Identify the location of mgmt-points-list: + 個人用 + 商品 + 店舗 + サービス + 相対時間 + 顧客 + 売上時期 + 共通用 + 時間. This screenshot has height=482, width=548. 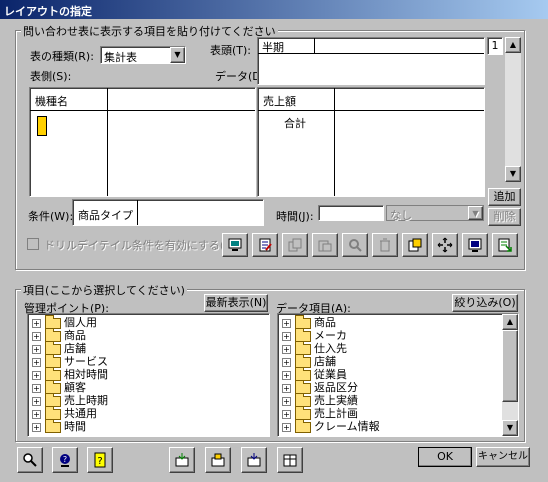
(150, 373).